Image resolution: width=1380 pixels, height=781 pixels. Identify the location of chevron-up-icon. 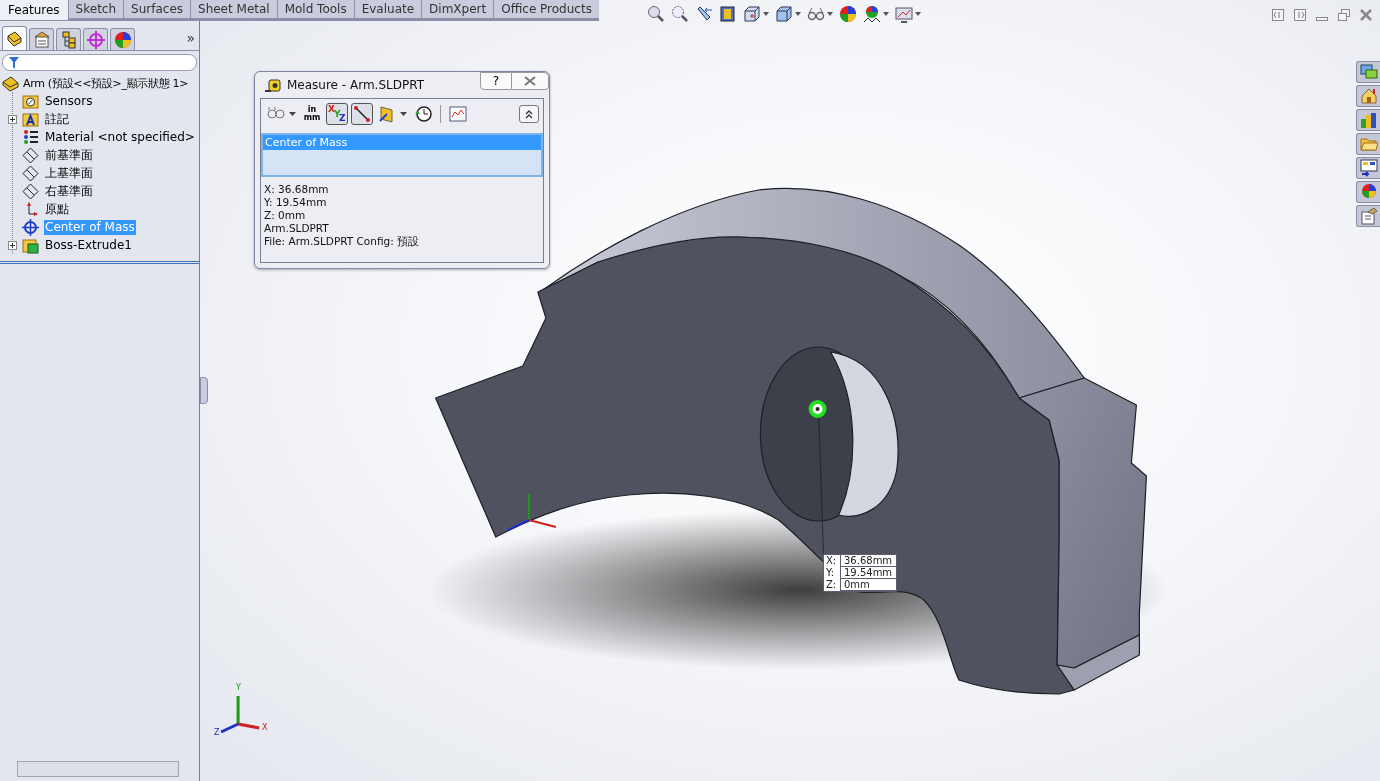
(529, 114).